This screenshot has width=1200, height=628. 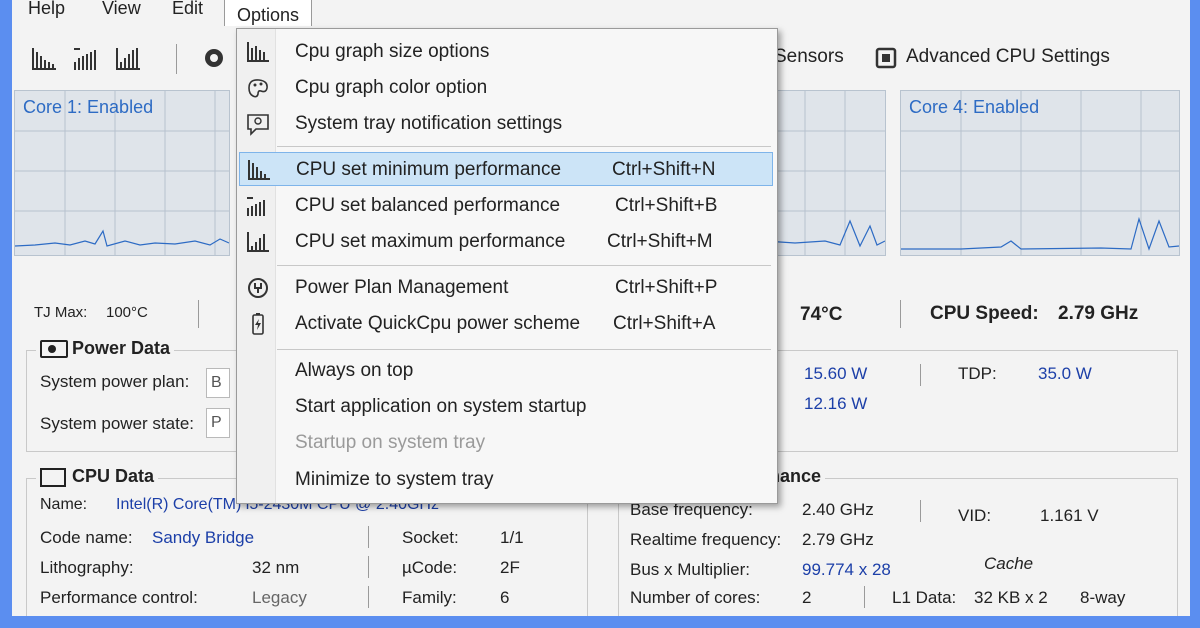 I want to click on toolbar-separator, so click(x=176, y=59).